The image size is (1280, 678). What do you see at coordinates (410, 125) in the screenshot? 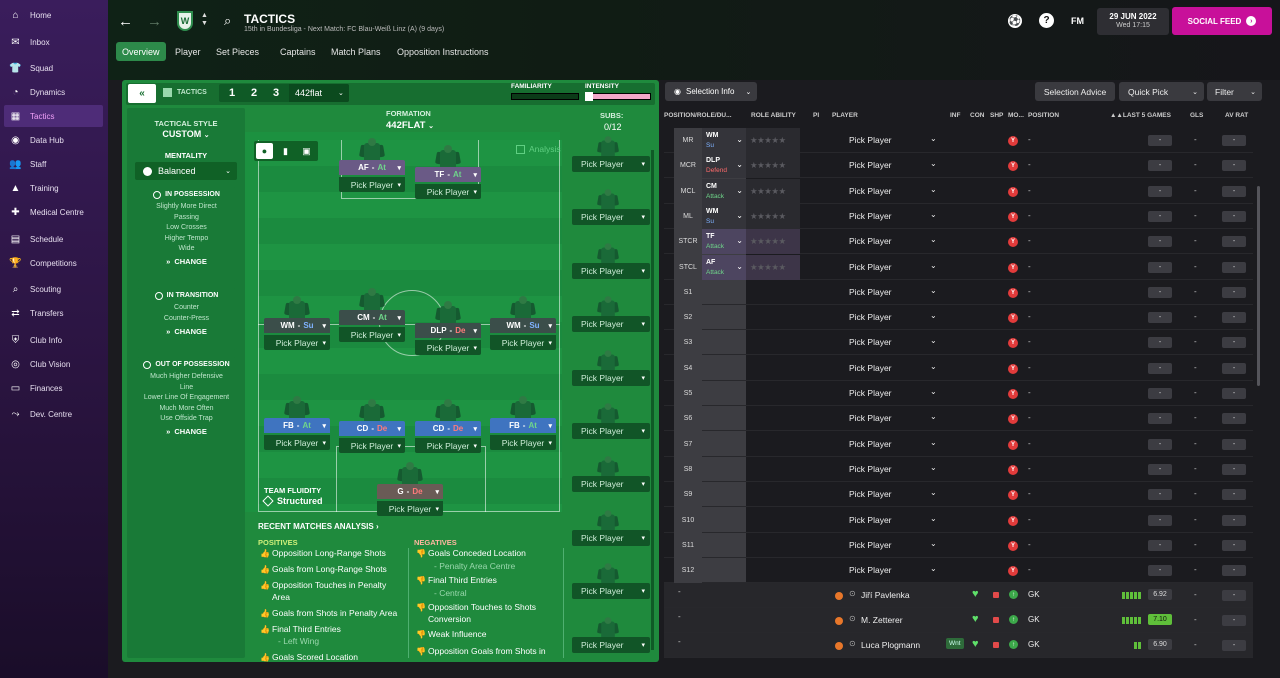
I see `formation-select: 442FLAT ⌄` at bounding box center [410, 125].